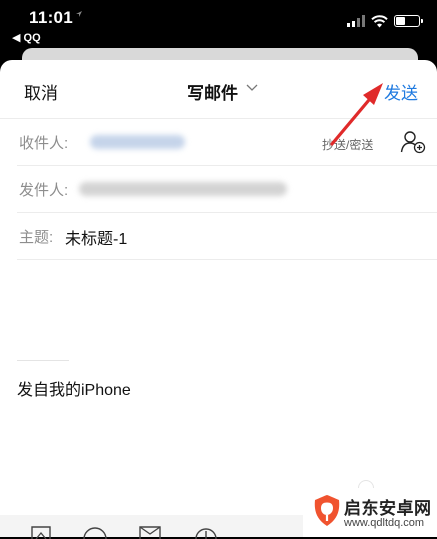  I want to click on chevron-down-icon, so click(252, 88).